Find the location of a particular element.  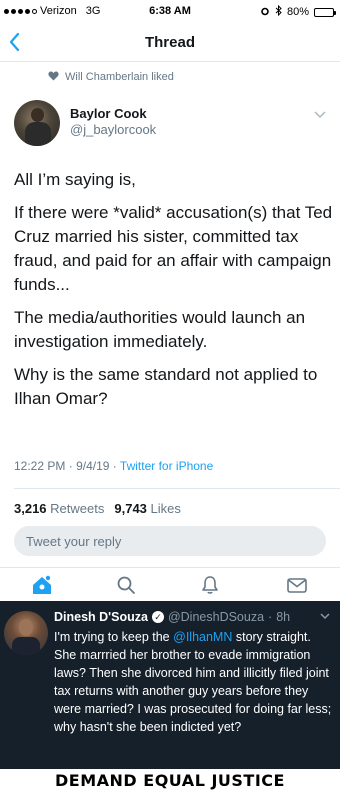

reply-input is located at coordinates (170, 541).